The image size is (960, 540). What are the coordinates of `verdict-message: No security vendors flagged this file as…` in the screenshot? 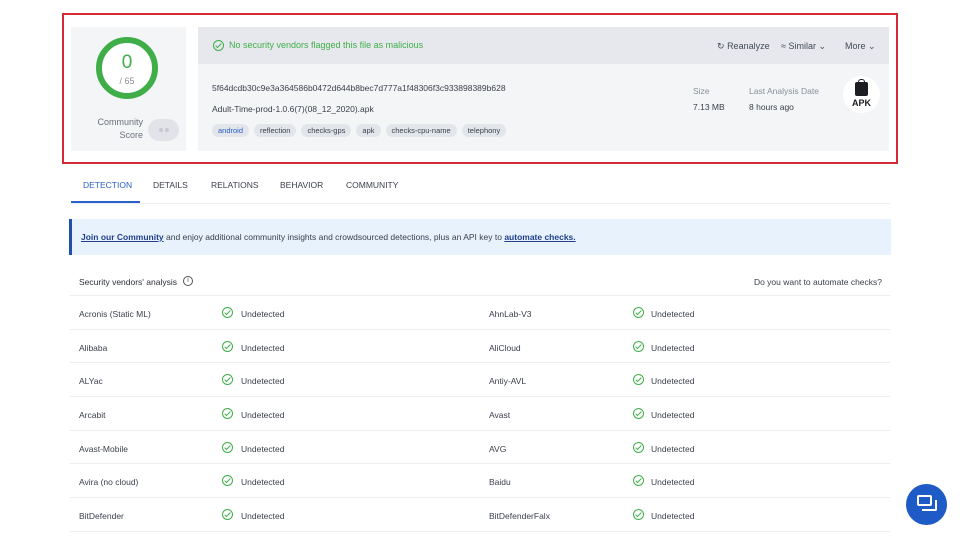 It's located at (326, 45).